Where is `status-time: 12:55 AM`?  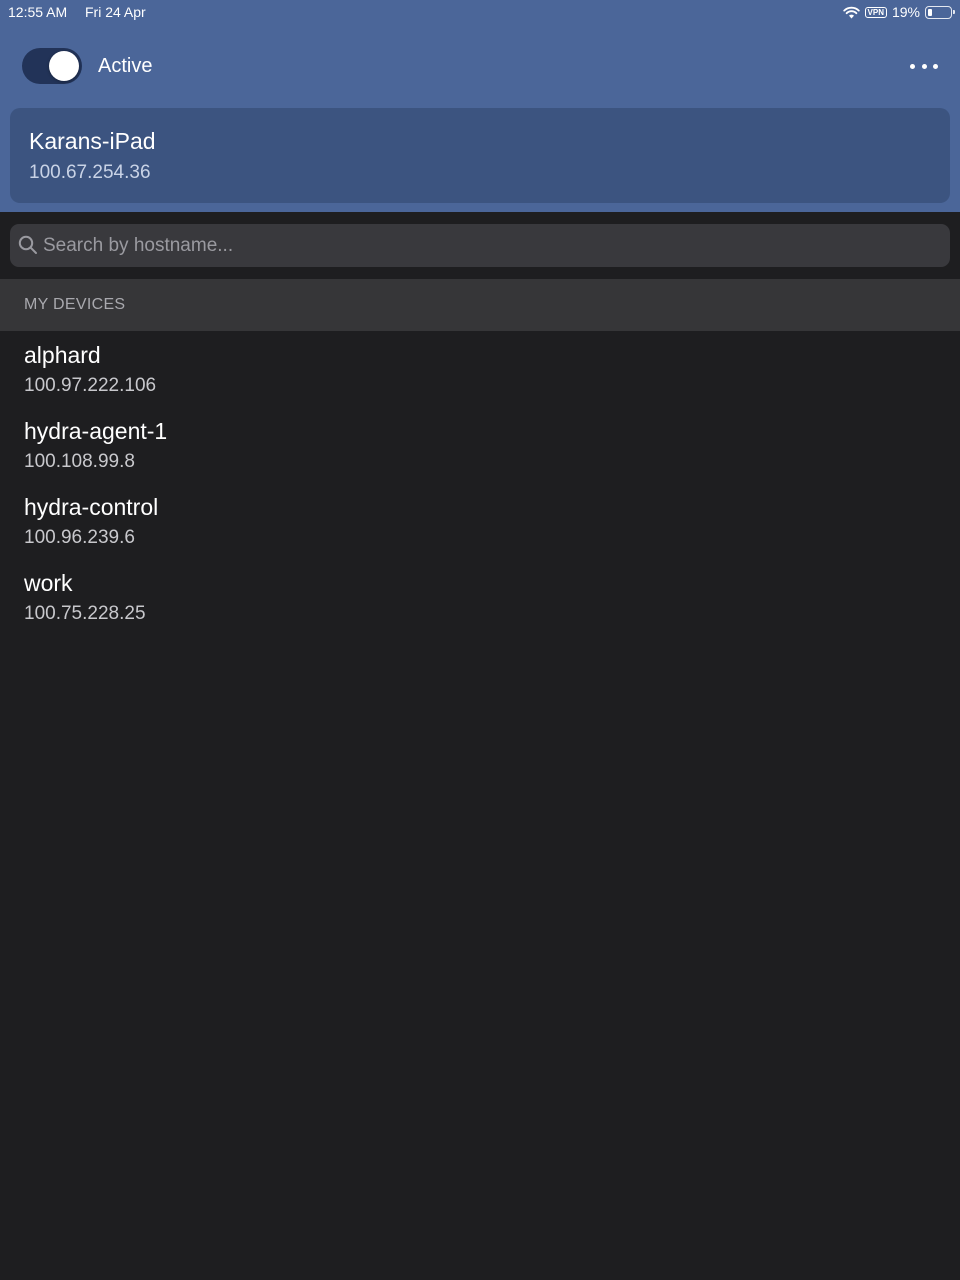
status-time: 12:55 AM is located at coordinates (38, 12).